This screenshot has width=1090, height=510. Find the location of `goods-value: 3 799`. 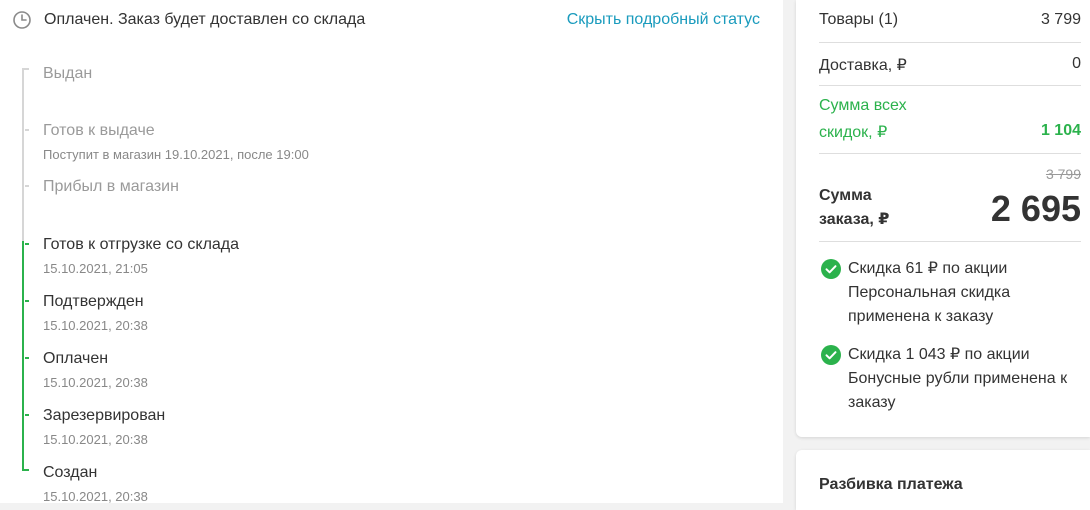

goods-value: 3 799 is located at coordinates (1060, 19).